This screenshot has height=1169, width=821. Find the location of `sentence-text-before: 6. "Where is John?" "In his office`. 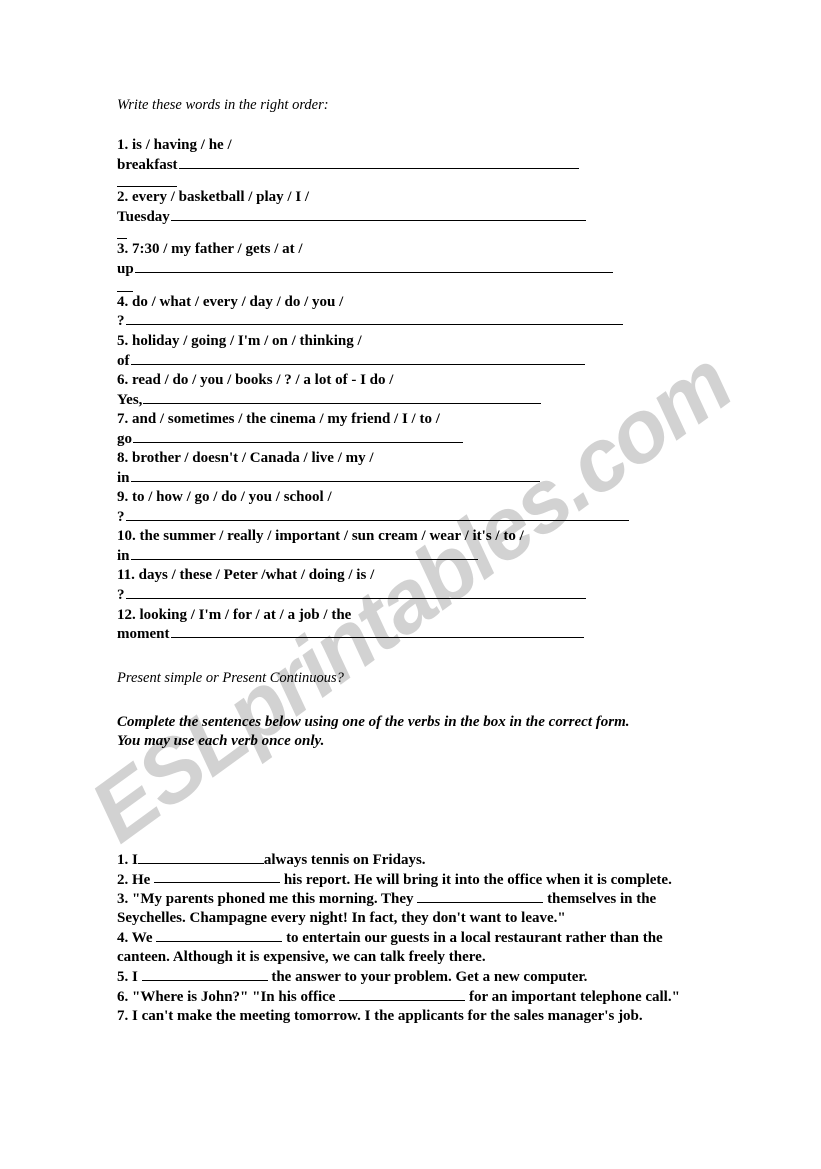

sentence-text-before: 6. "Where is John?" "In his office is located at coordinates (228, 996).